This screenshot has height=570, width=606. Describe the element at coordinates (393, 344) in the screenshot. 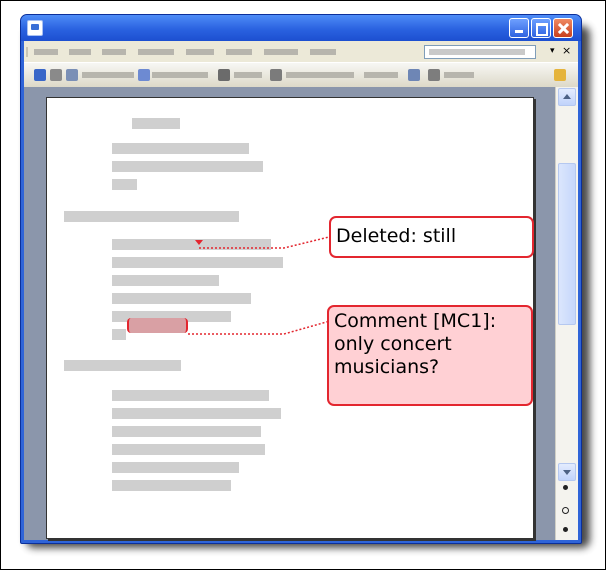

I see `comment-text-line-1: only concert` at that location.